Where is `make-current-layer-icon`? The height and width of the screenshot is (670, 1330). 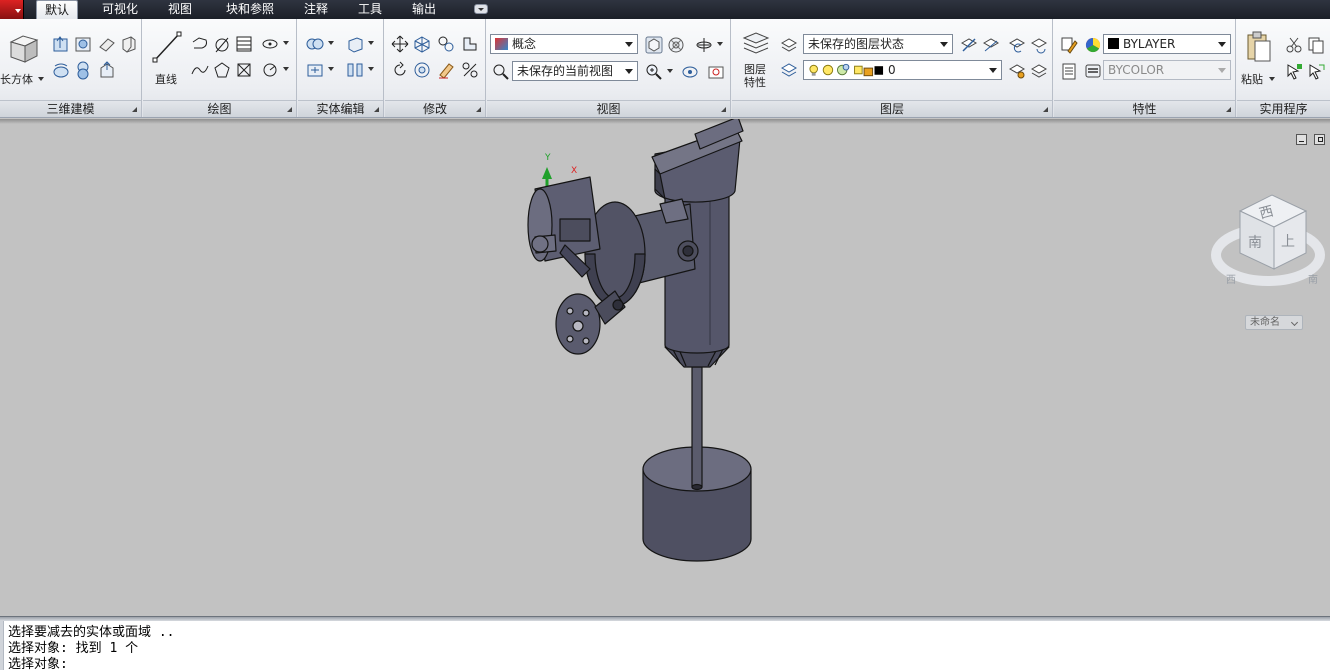
make-current-layer-icon is located at coordinates (968, 44).